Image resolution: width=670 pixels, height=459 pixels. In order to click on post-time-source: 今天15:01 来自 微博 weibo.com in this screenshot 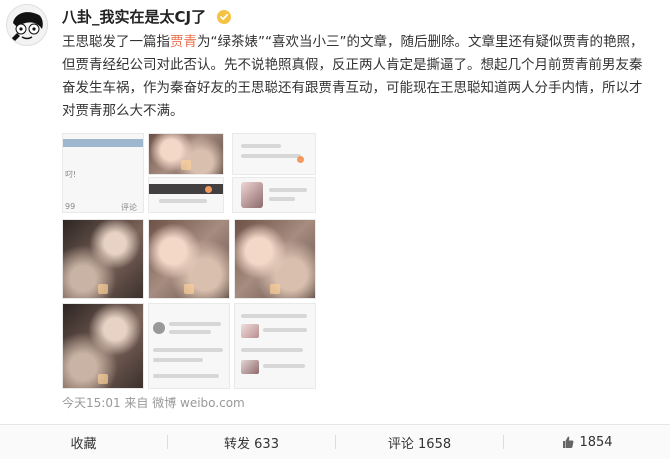, I will do `click(153, 402)`.